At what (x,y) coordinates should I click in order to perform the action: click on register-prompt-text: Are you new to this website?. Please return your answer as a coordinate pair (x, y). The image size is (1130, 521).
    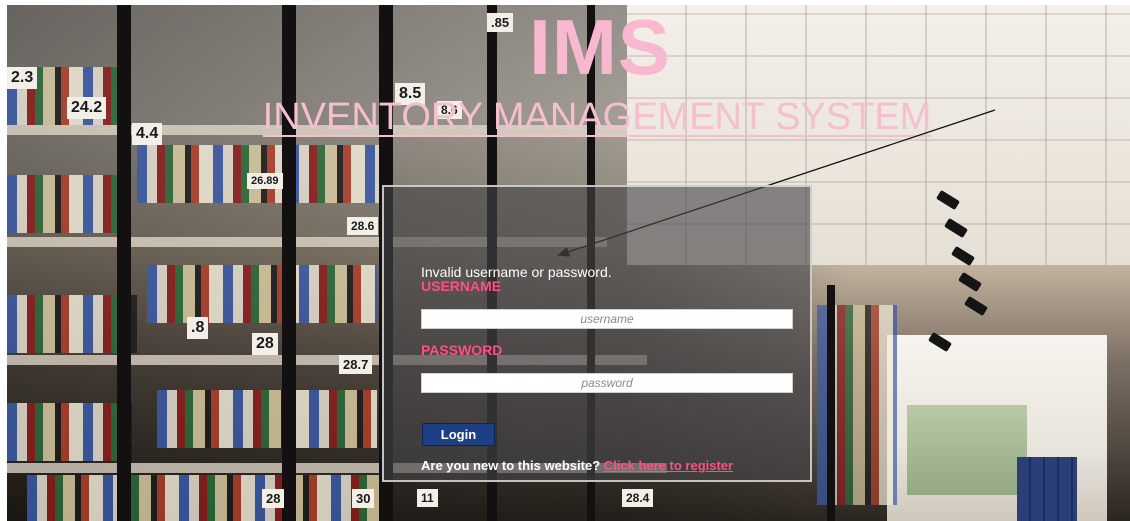
    Looking at the image, I should click on (511, 465).